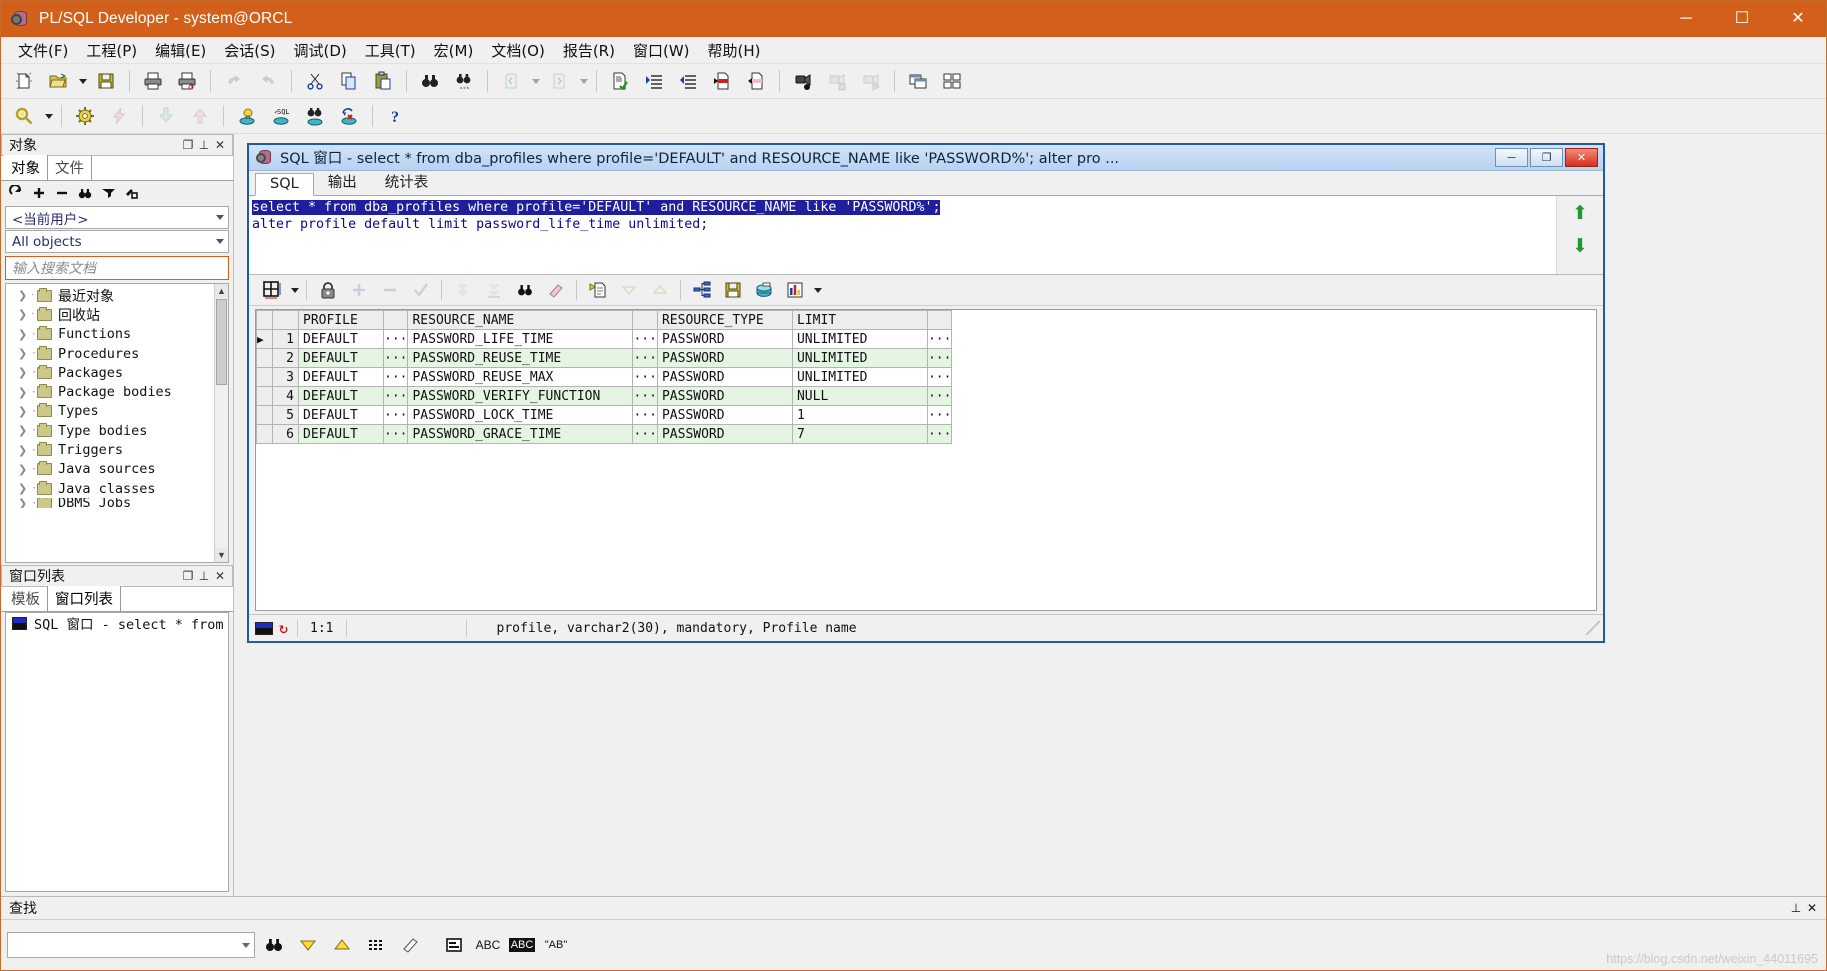 The height and width of the screenshot is (971, 1827). What do you see at coordinates (520, 358) in the screenshot?
I see `cell-resource-name: PASSWORD_REUSE_TIME` at bounding box center [520, 358].